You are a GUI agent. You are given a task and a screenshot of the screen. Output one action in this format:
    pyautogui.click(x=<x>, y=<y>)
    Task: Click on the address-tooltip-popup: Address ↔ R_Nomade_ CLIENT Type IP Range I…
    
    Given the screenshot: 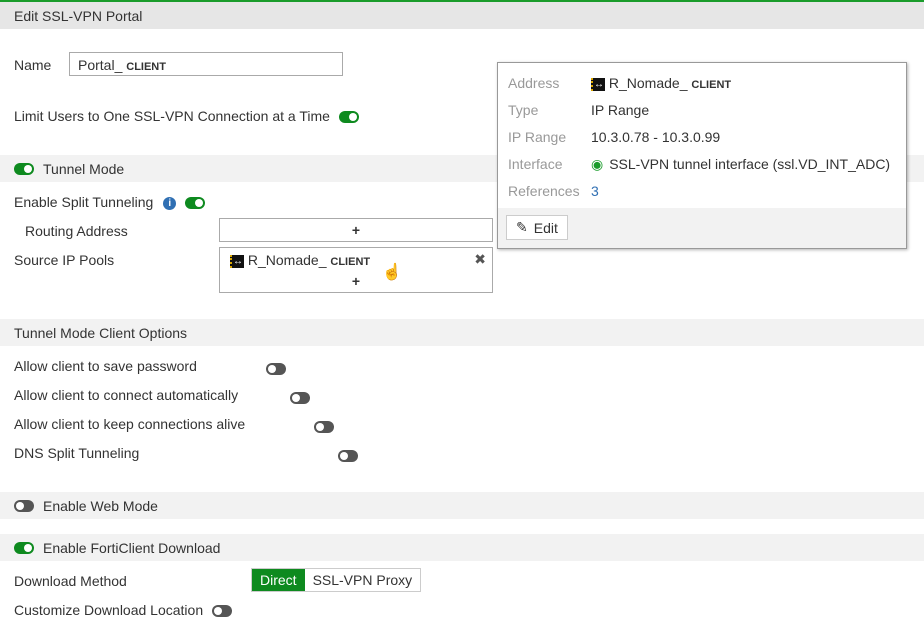 What is the action you would take?
    pyautogui.click(x=702, y=155)
    